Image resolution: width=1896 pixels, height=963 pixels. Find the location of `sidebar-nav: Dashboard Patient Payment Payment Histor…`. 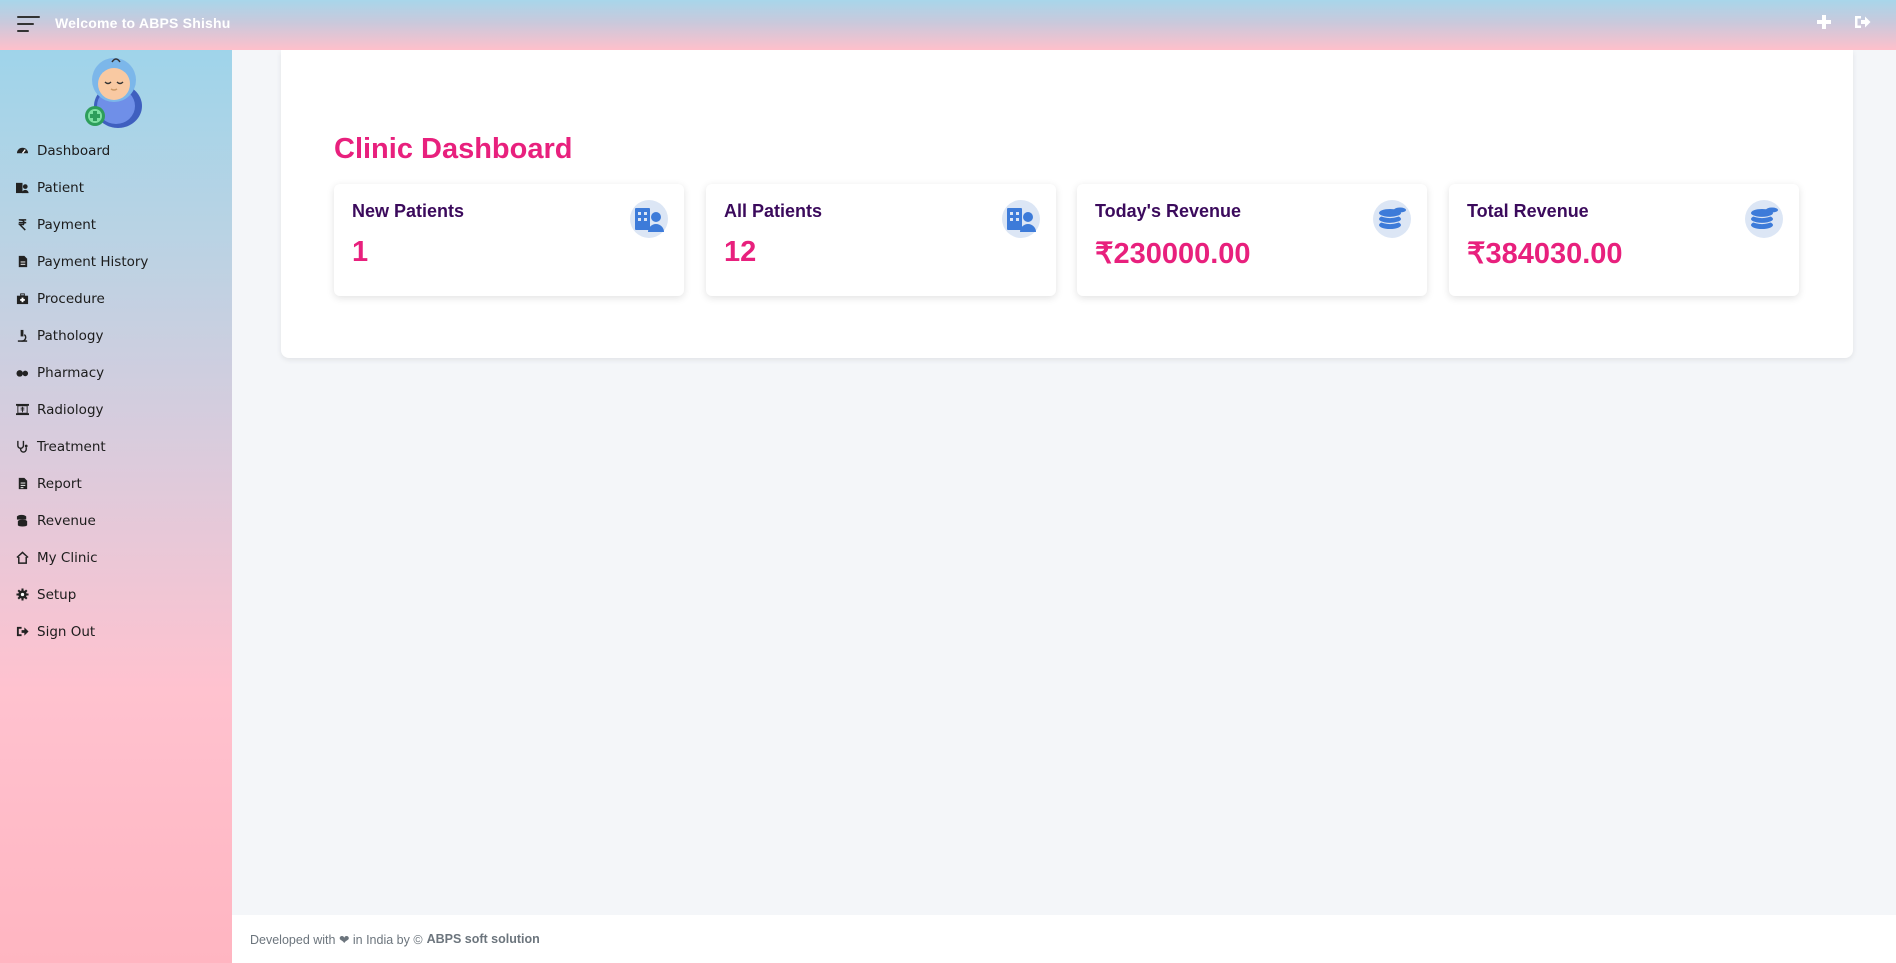

sidebar-nav: Dashboard Patient Payment Payment Histor… is located at coordinates (116, 391).